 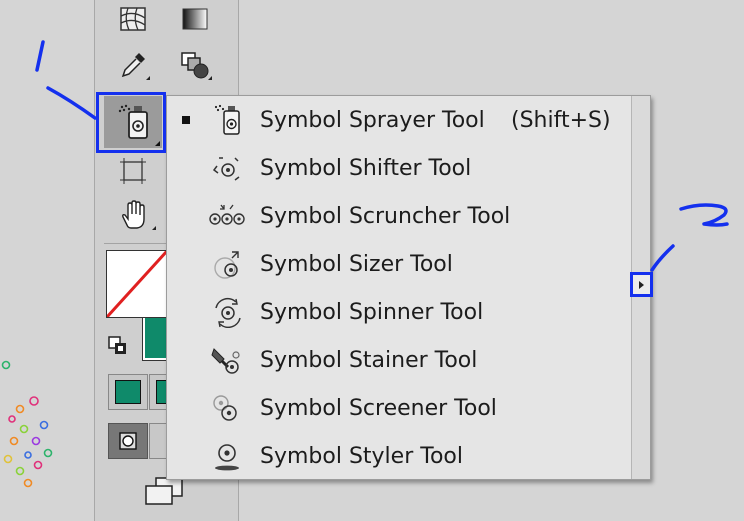 I want to click on menu-item-label: Symbol Stainer Tool, so click(x=369, y=360).